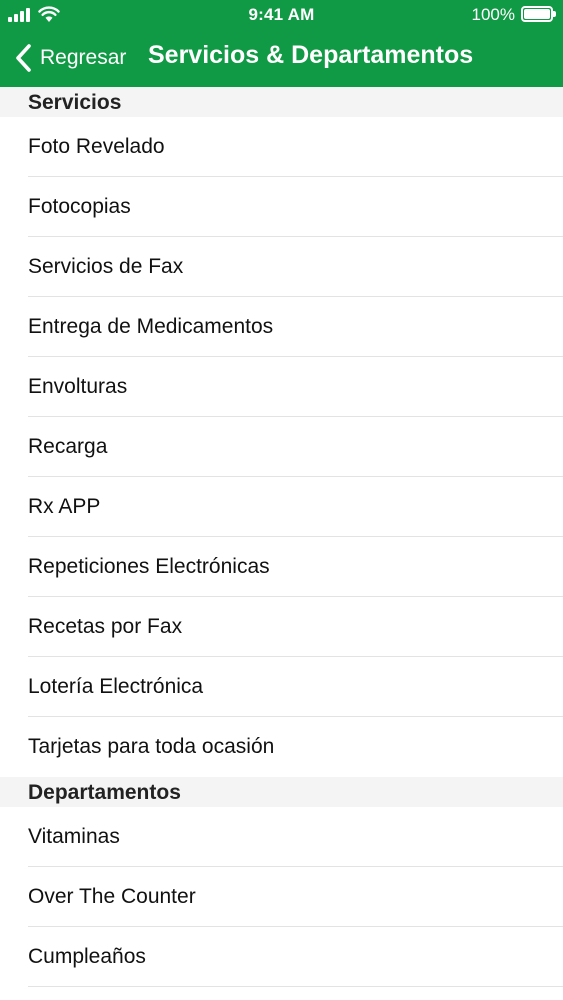 The image size is (563, 1000). Describe the element at coordinates (281, 687) in the screenshot. I see `list-item-loteria-electronica: Lotería Electrónica` at that location.